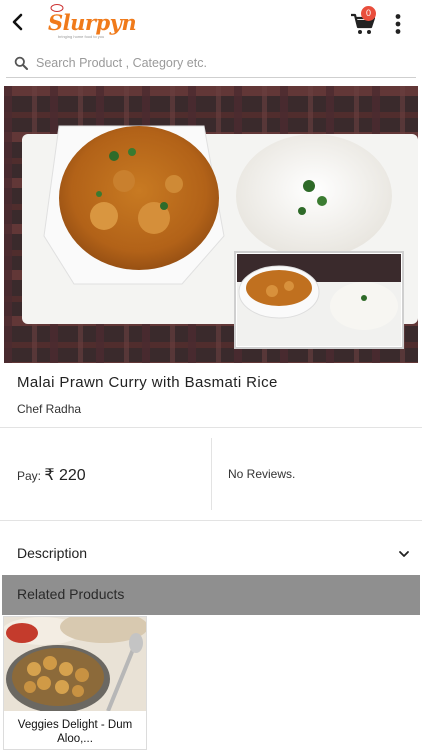  I want to click on price-block: Pay: ₹ 220, so click(51, 475).